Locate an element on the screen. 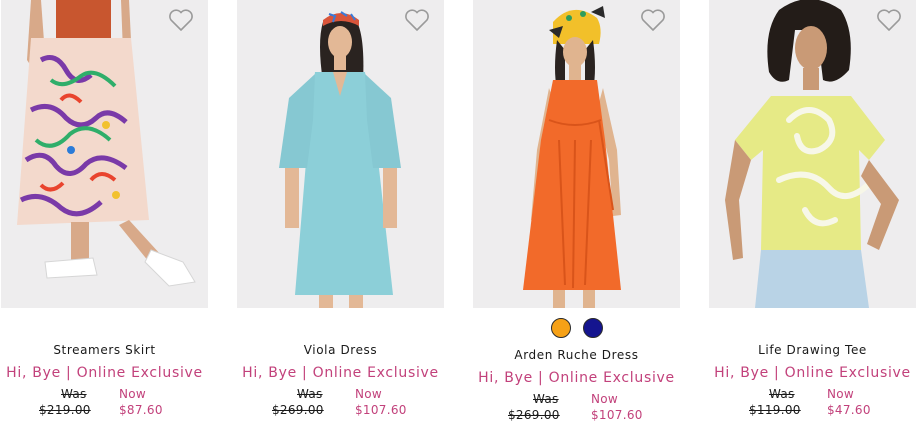  was-price: $219.00 is located at coordinates (65, 410).